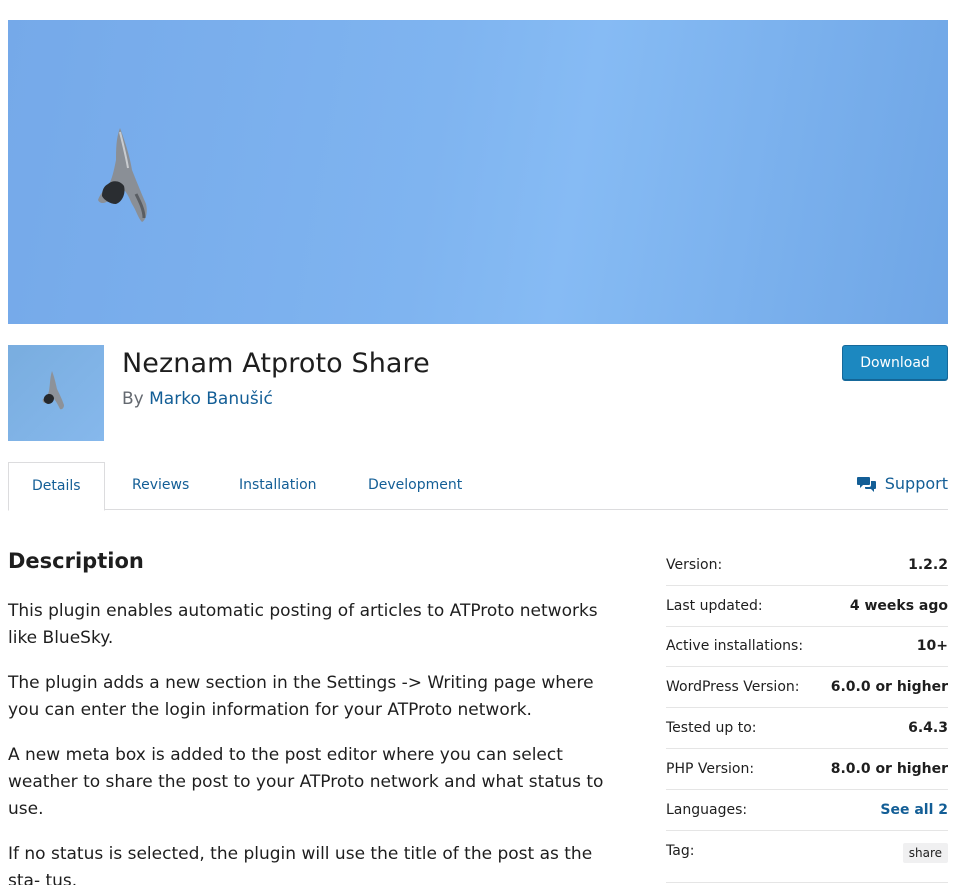  I want to click on plugin-icon, so click(56, 393).